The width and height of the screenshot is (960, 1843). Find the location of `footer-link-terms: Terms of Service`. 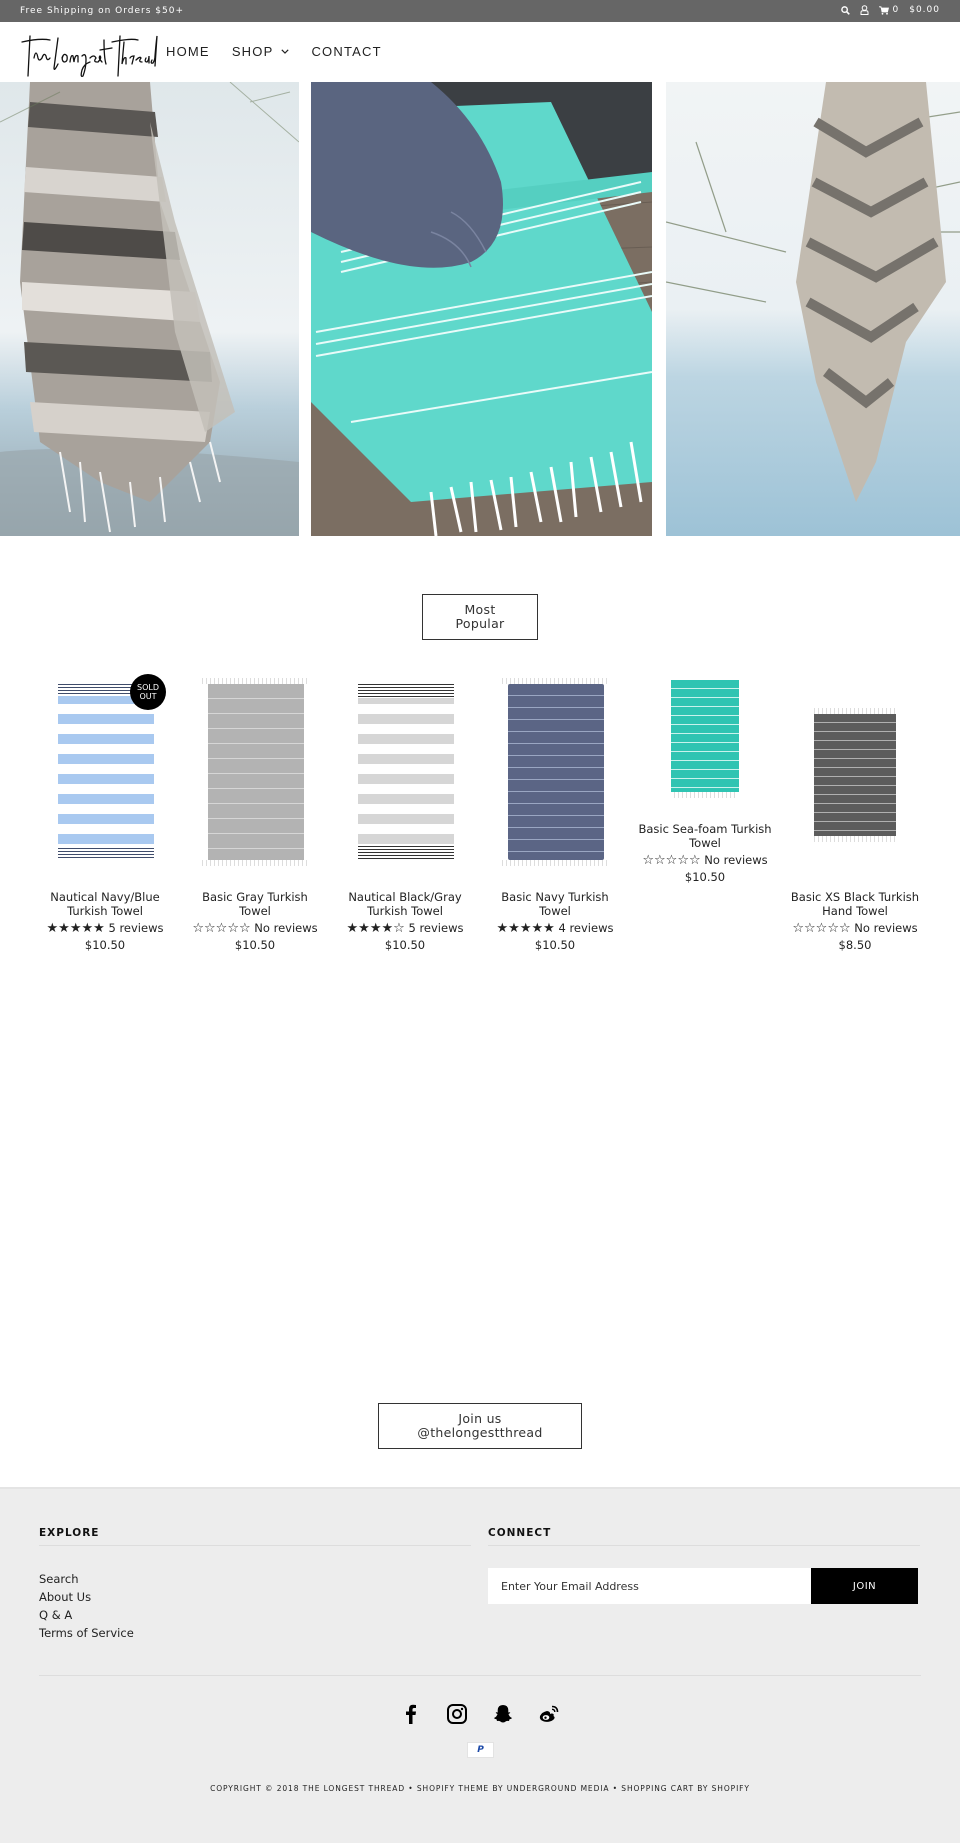

footer-link-terms: Terms of Service is located at coordinates (255, 1633).